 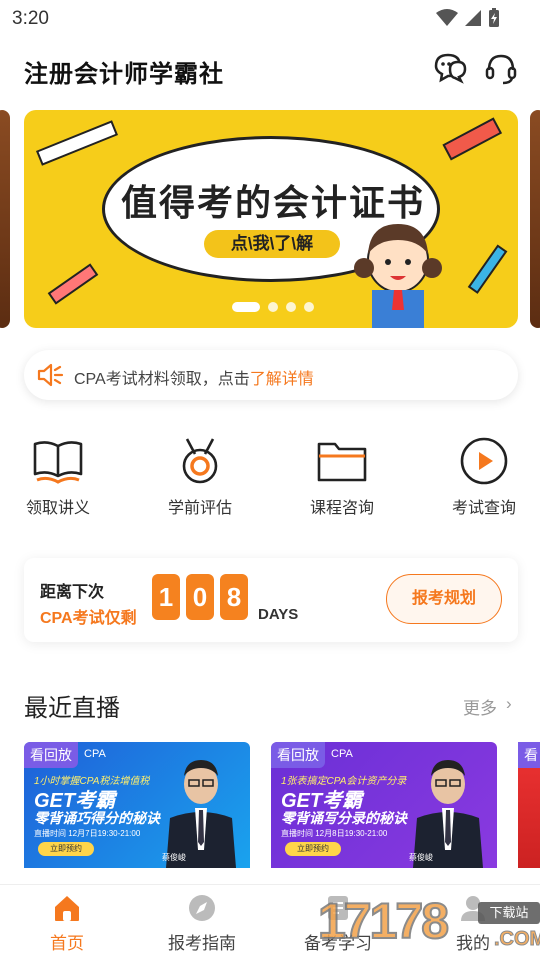 What do you see at coordinates (341, 508) in the screenshot?
I see `quick-label: 课程咨询` at bounding box center [341, 508].